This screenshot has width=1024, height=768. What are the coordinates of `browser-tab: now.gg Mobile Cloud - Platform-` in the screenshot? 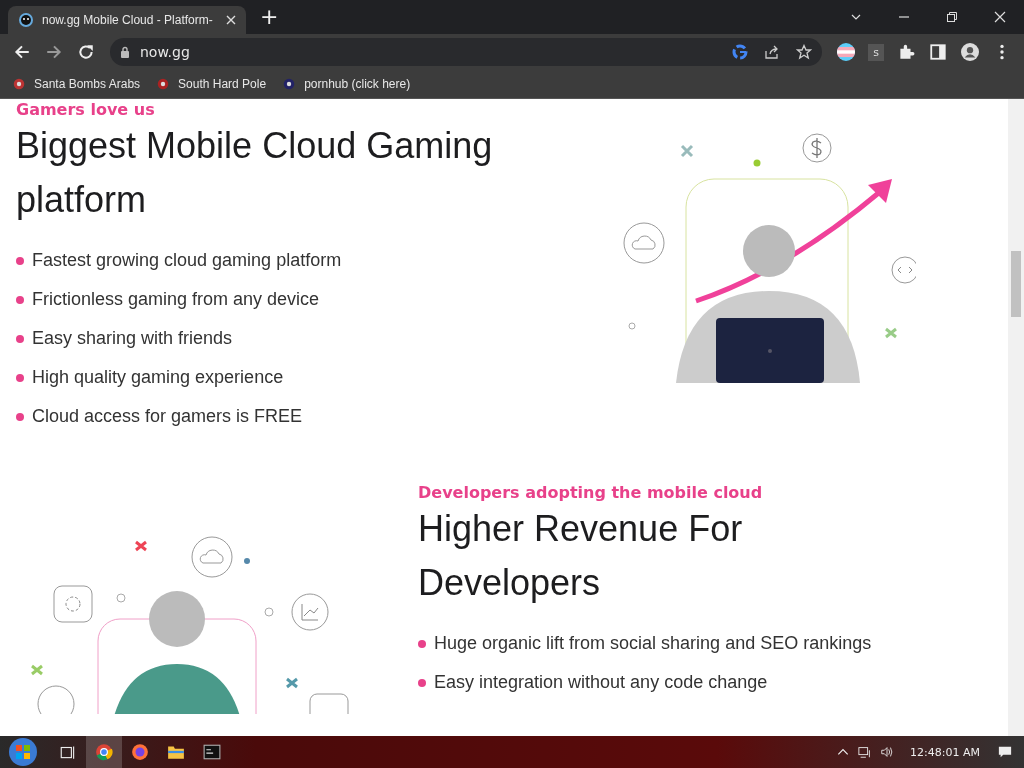 It's located at (127, 20).